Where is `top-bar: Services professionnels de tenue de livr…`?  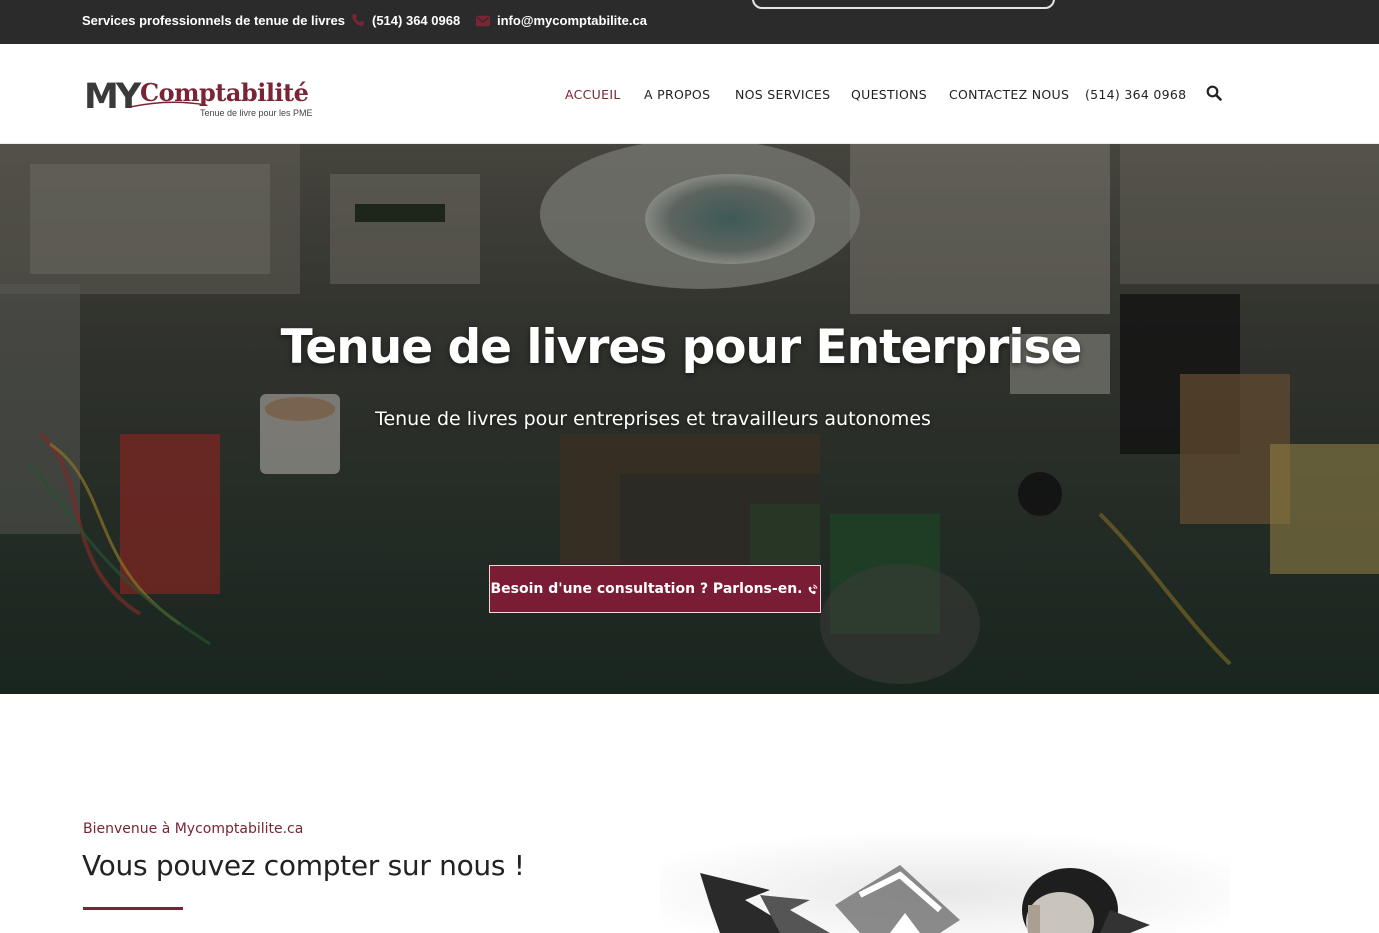 top-bar: Services professionnels de tenue de livr… is located at coordinates (689, 22).